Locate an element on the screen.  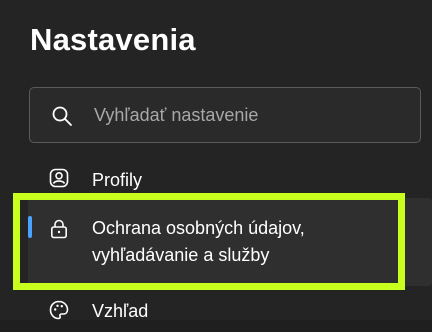
page-title: Nastavenia is located at coordinates (113, 39).